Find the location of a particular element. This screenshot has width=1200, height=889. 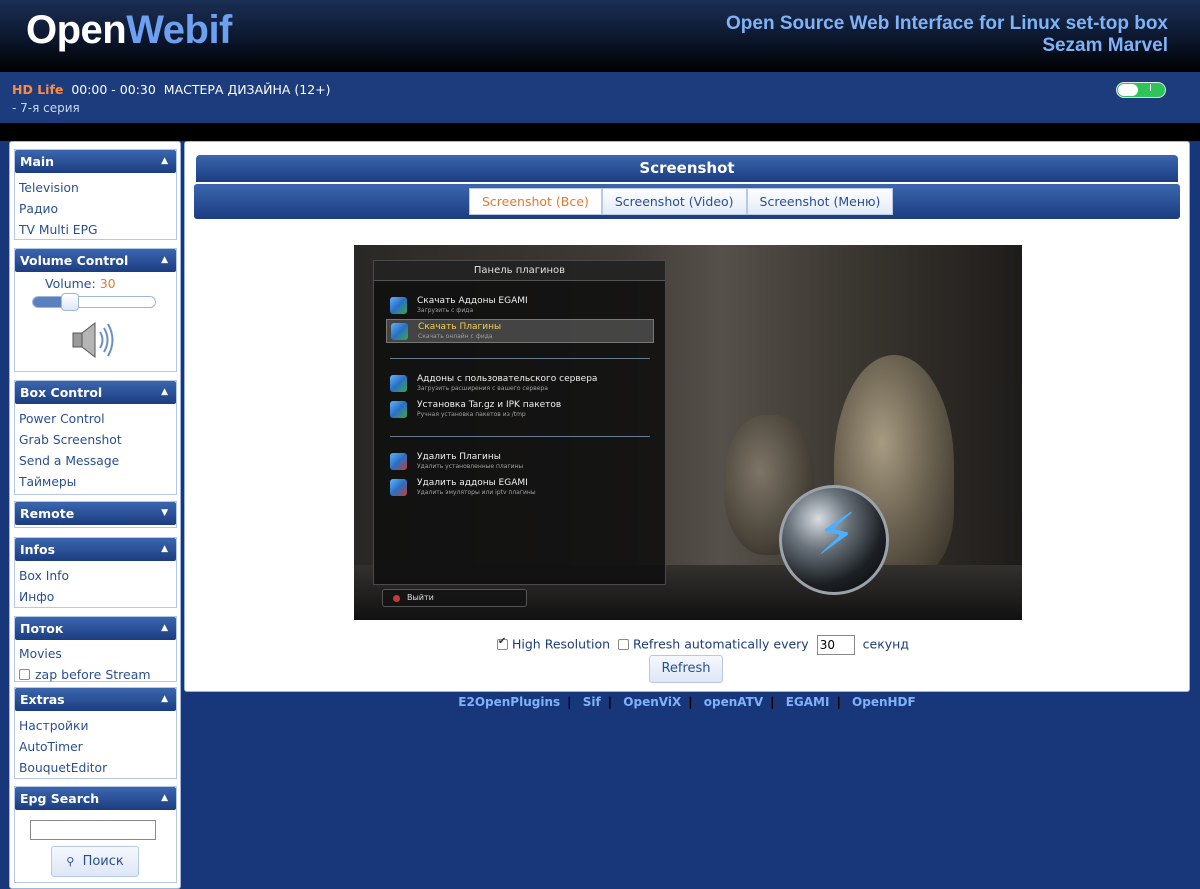

high-resolution-checkbox is located at coordinates (502, 643).